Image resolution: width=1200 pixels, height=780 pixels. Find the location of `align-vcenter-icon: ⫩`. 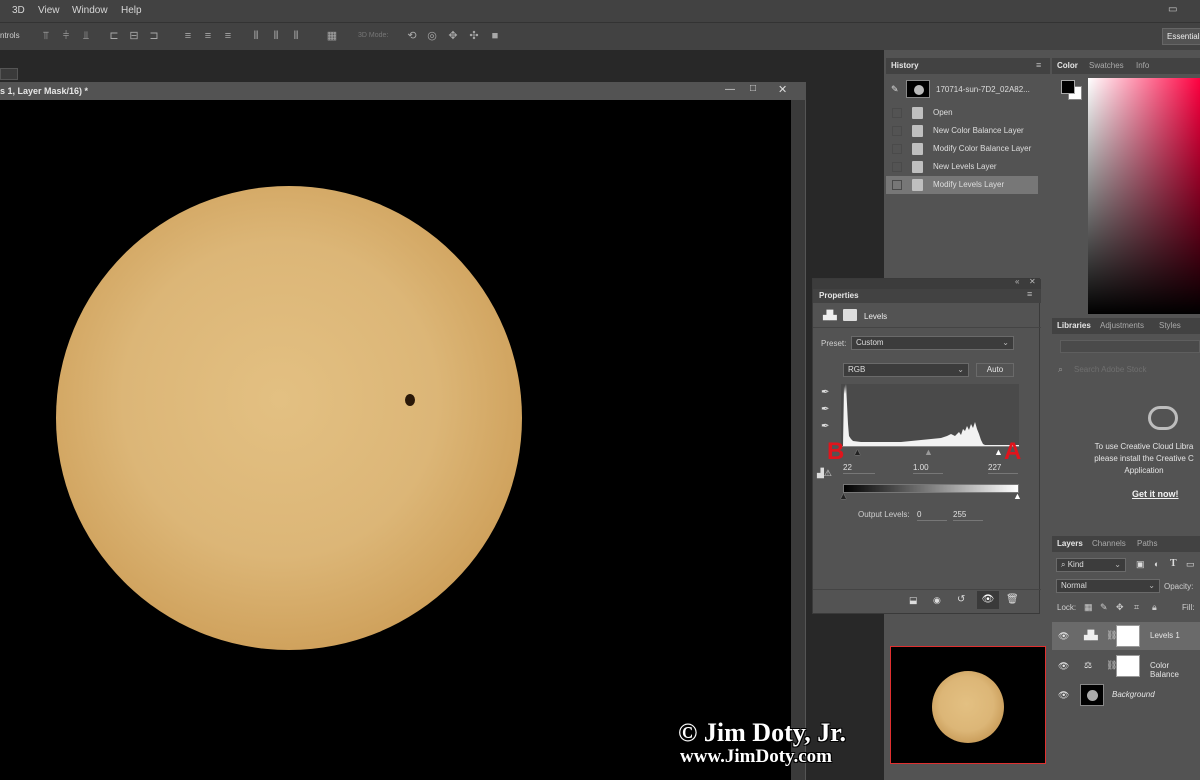

align-vcenter-icon: ⫩ is located at coordinates (66, 36).